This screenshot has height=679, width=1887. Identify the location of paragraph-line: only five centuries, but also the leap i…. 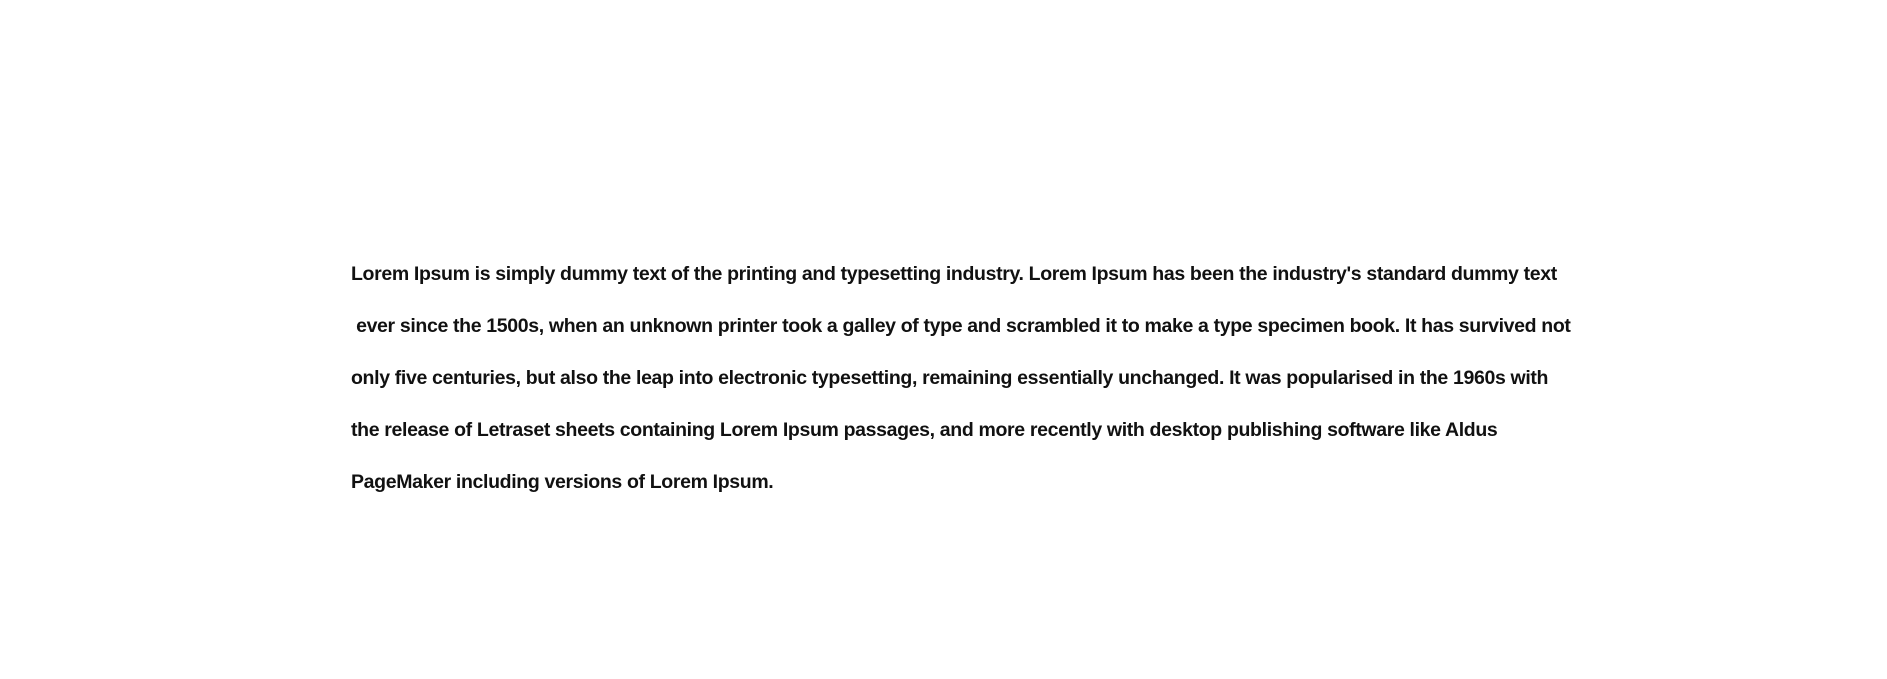
(950, 378).